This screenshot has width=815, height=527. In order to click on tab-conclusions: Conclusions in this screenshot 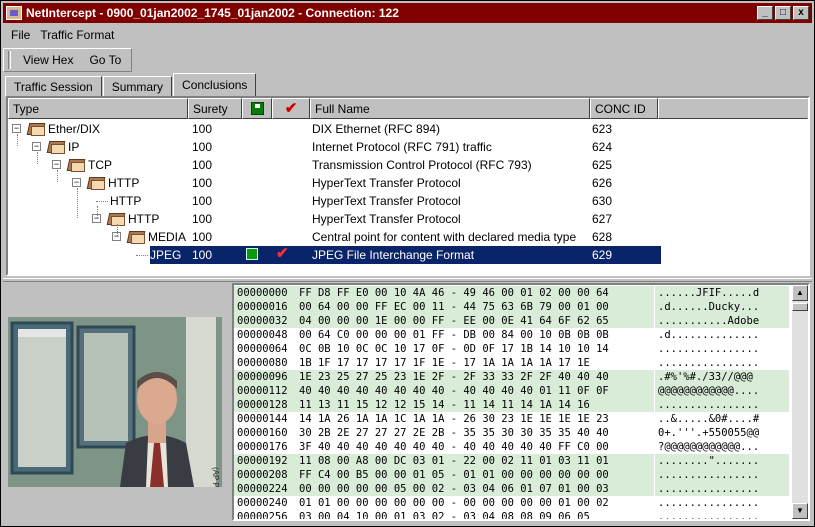, I will do `click(215, 85)`.